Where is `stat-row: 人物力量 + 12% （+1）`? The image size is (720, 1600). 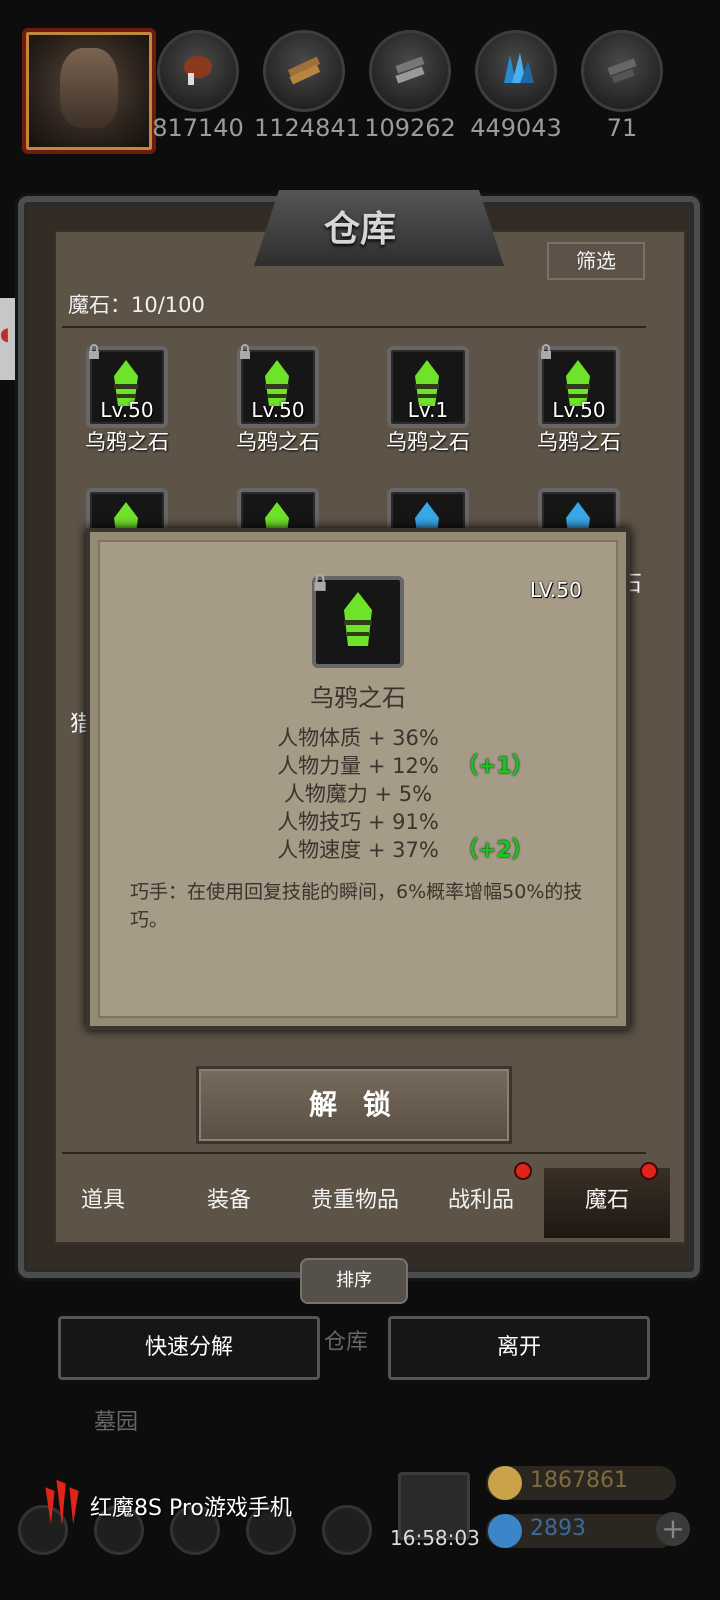 stat-row: 人物力量 + 12% （+1） is located at coordinates (358, 764).